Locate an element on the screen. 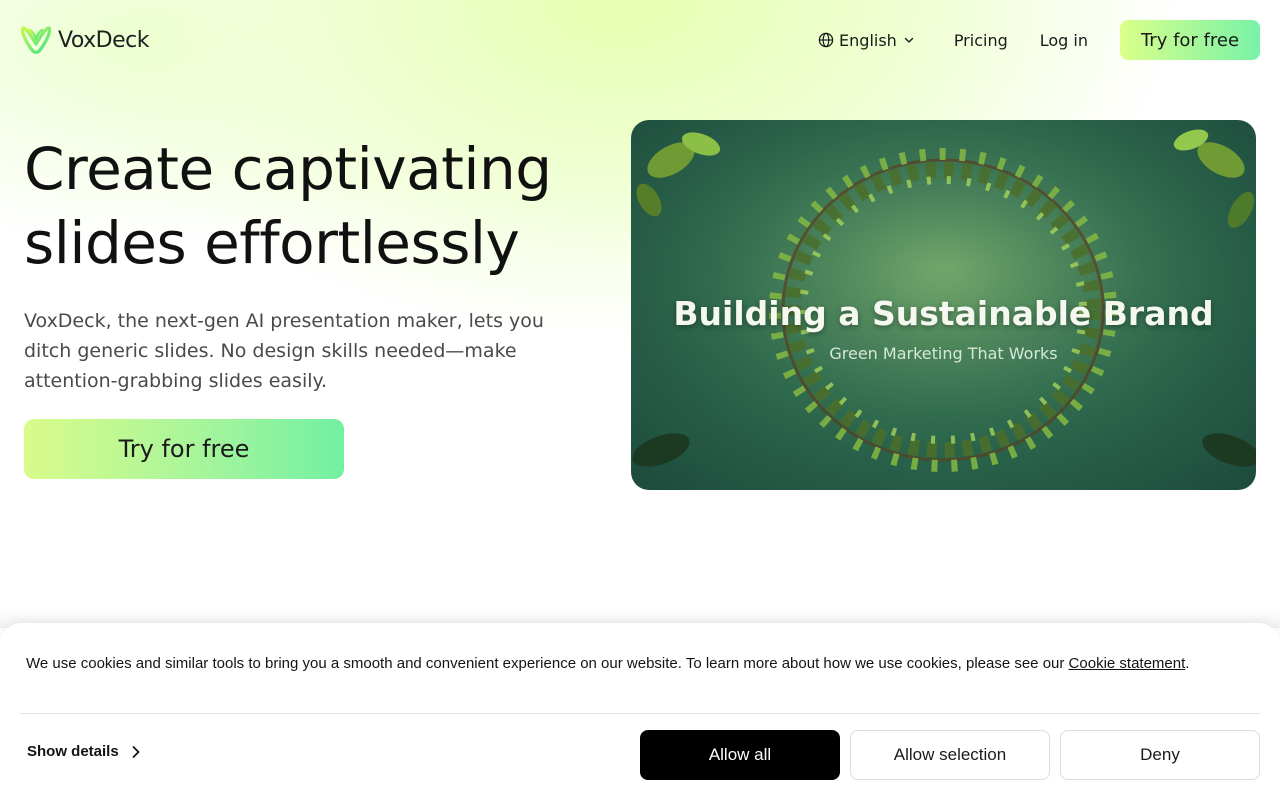 The height and width of the screenshot is (800, 1280). top-nav: English Pricing Log in Try for free is located at coordinates (1039, 40).